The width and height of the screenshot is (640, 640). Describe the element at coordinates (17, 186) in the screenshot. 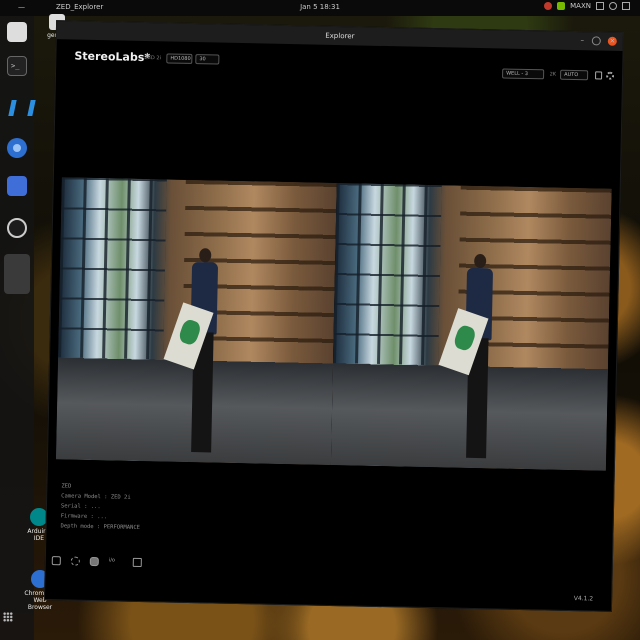

I see `documents-icon` at that location.